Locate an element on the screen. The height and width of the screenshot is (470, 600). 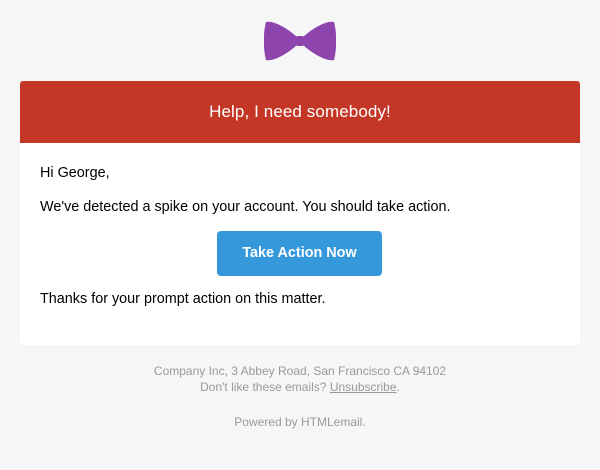
unsubscribe-link: Unsubscribe is located at coordinates (363, 387).